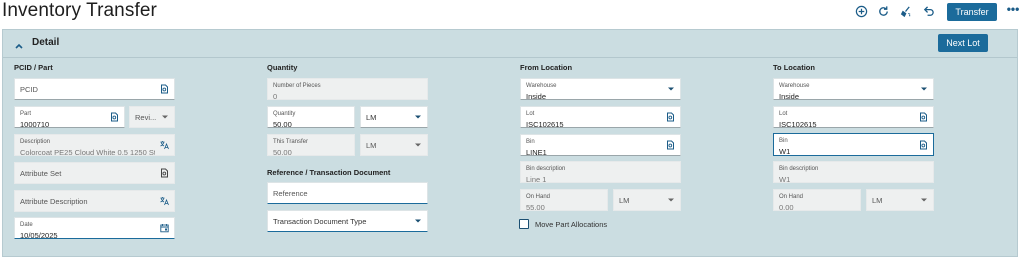 This screenshot has width=1024, height=261. What do you see at coordinates (329, 172) in the screenshot?
I see `reference-heading: Reference / Transaction Document` at bounding box center [329, 172].